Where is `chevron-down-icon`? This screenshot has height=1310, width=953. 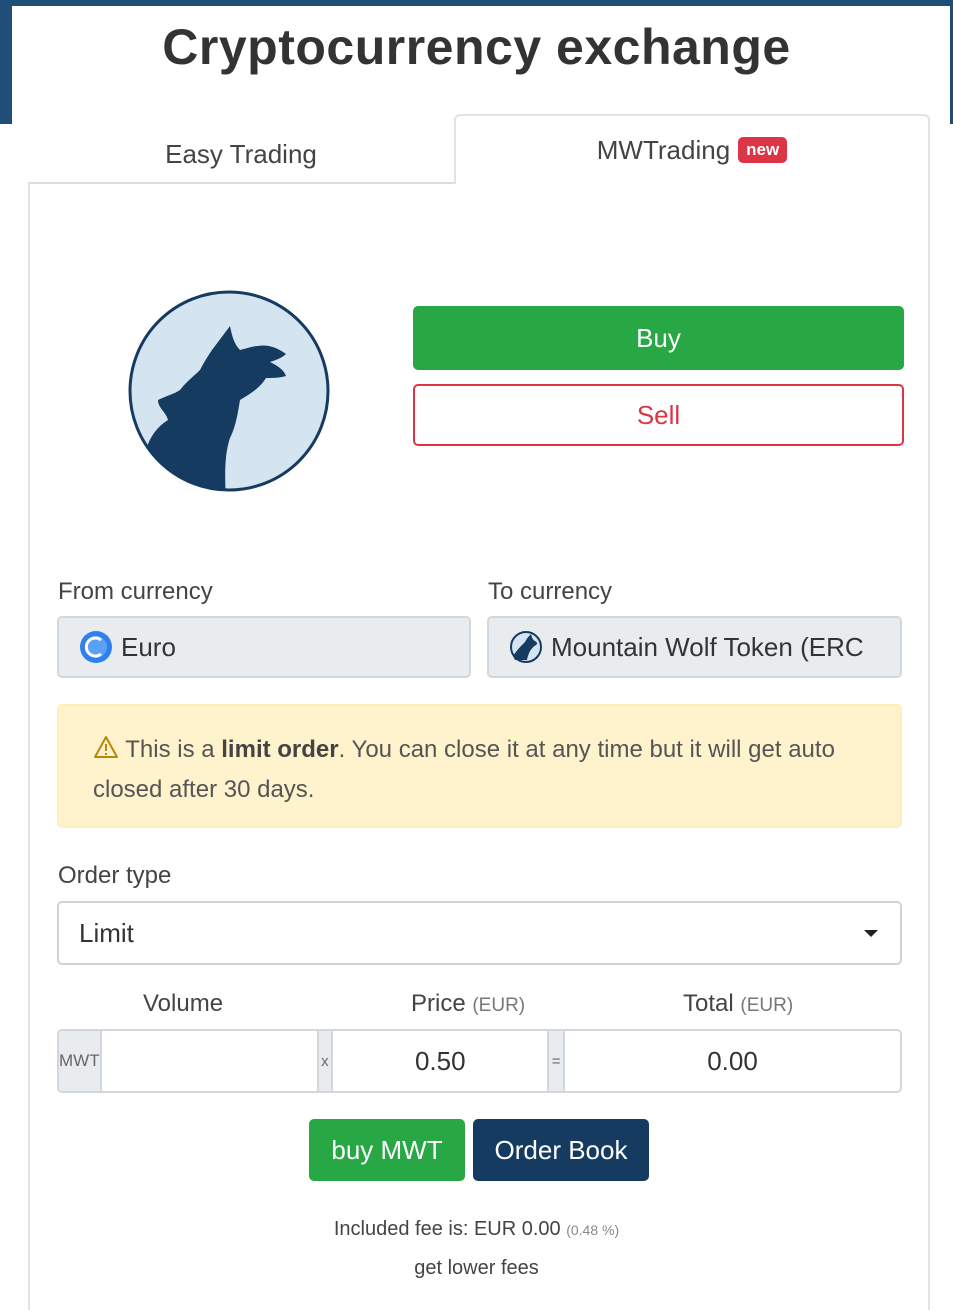 chevron-down-icon is located at coordinates (871, 933).